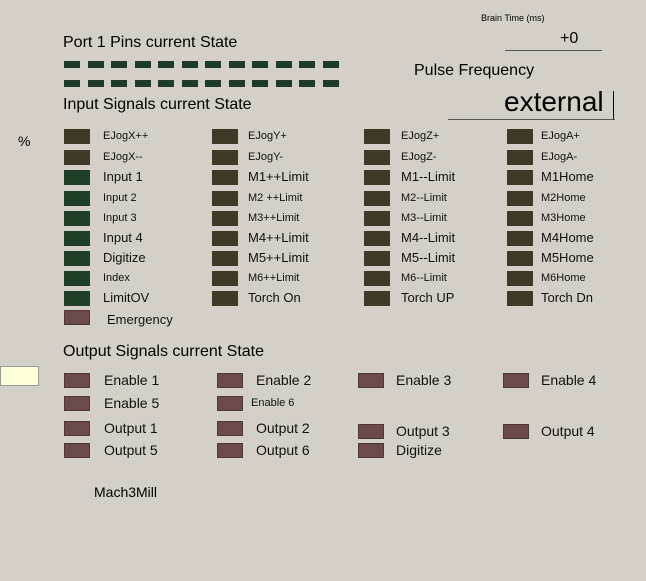 The image size is (646, 581). Describe the element at coordinates (424, 198) in the screenshot. I see `input-signal-label: M2--Limit` at that location.